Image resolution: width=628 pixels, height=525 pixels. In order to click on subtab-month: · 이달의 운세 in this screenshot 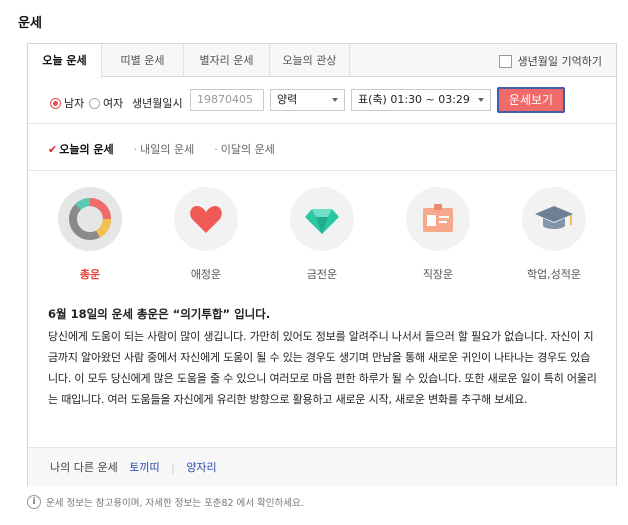, I will do `click(244, 149)`.